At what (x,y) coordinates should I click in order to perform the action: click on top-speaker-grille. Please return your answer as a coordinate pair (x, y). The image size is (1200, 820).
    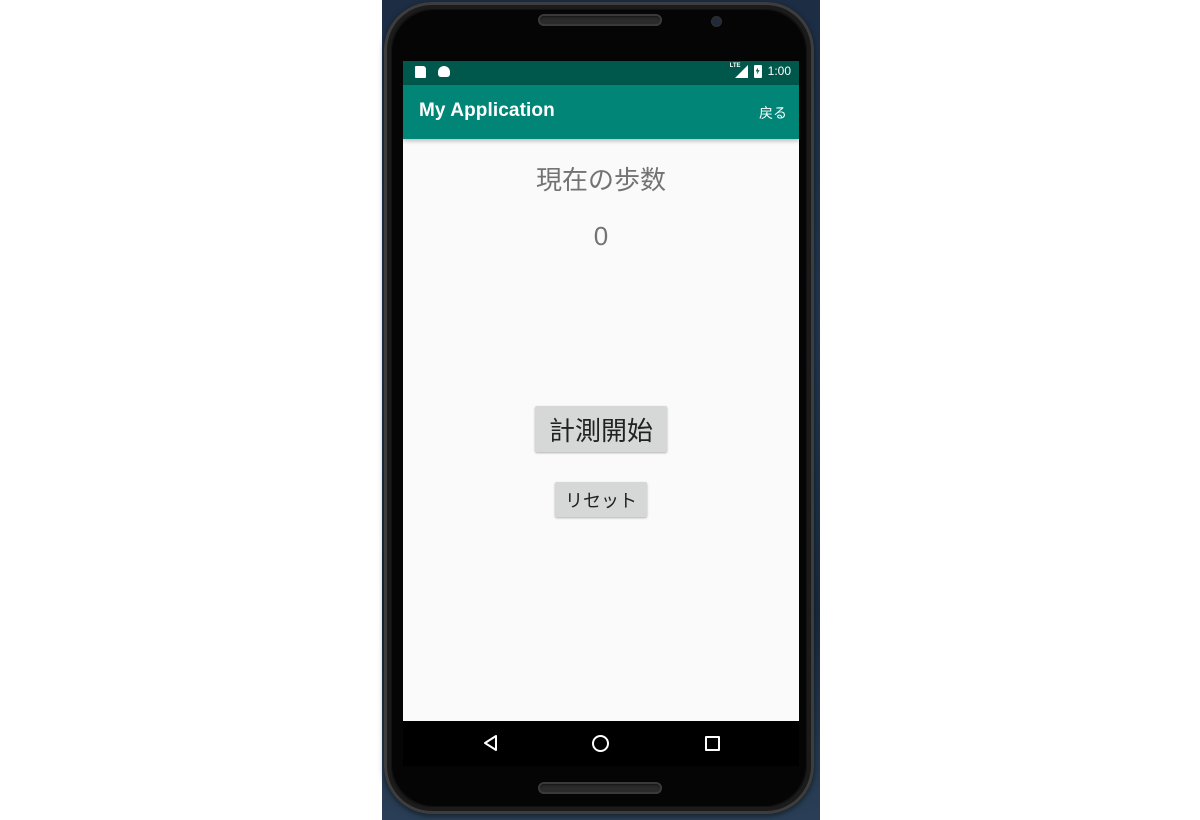
    Looking at the image, I should click on (600, 20).